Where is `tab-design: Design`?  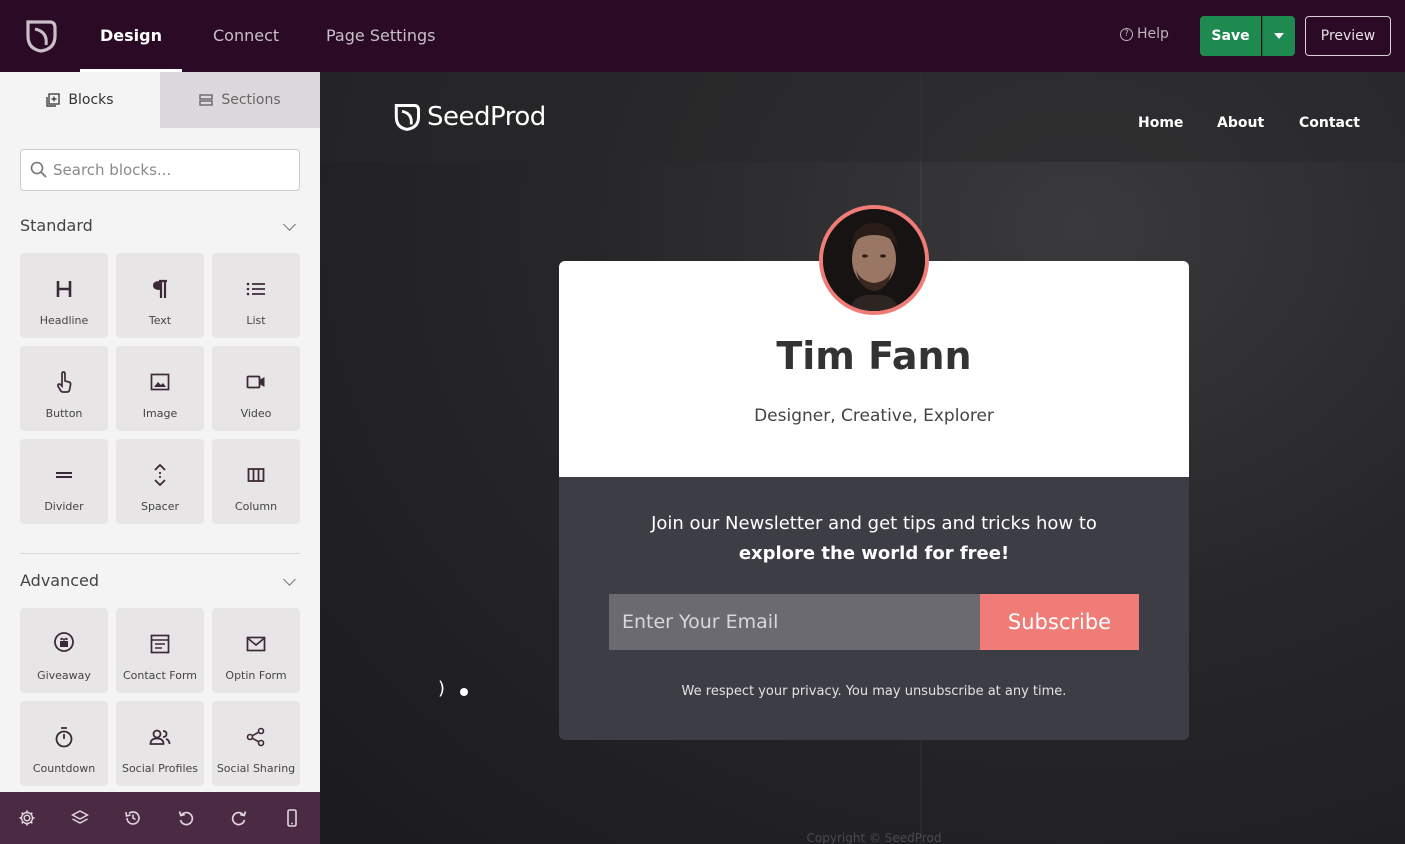 tab-design: Design is located at coordinates (131, 36).